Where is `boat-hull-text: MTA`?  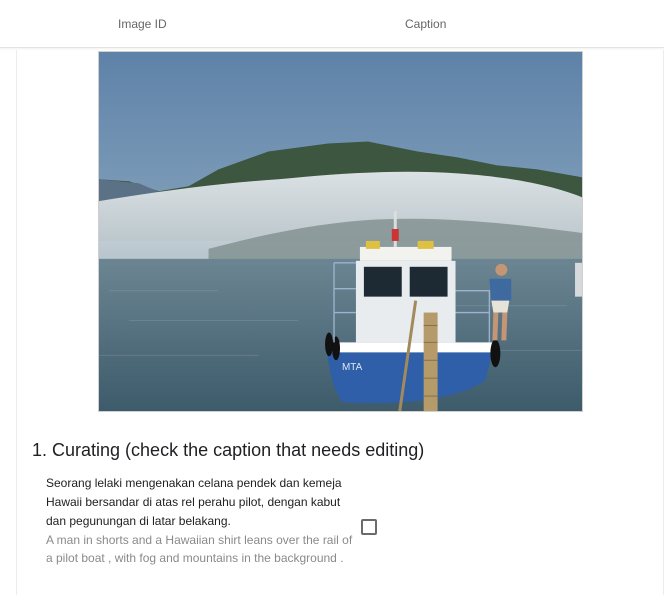
boat-hull-text: MTA is located at coordinates (352, 367).